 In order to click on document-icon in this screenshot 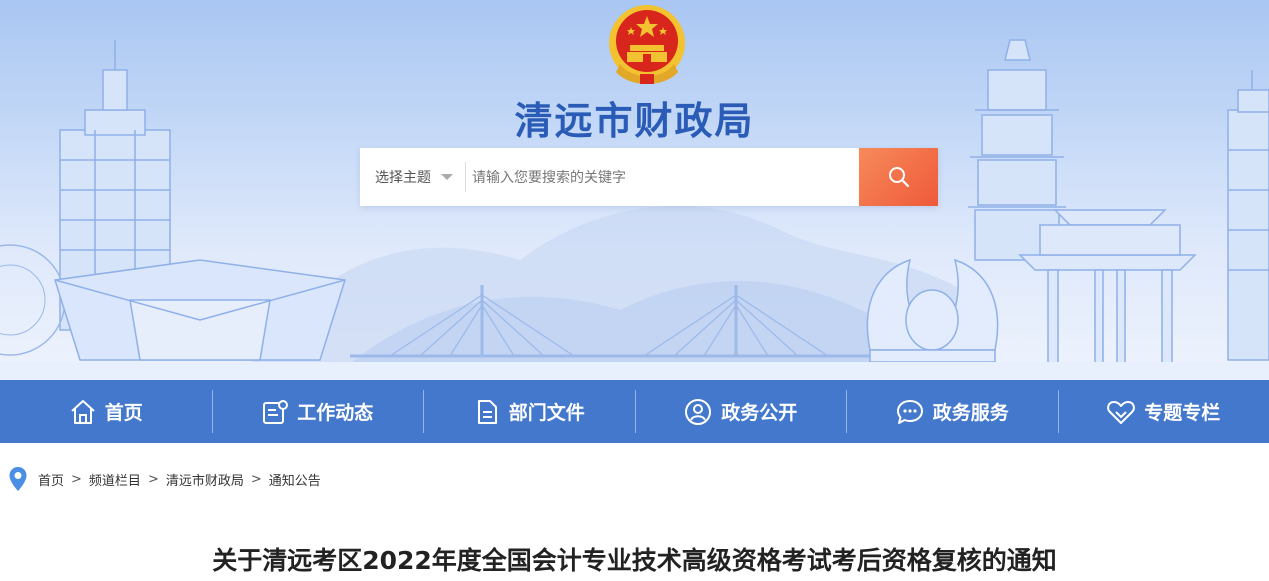, I will do `click(487, 411)`.